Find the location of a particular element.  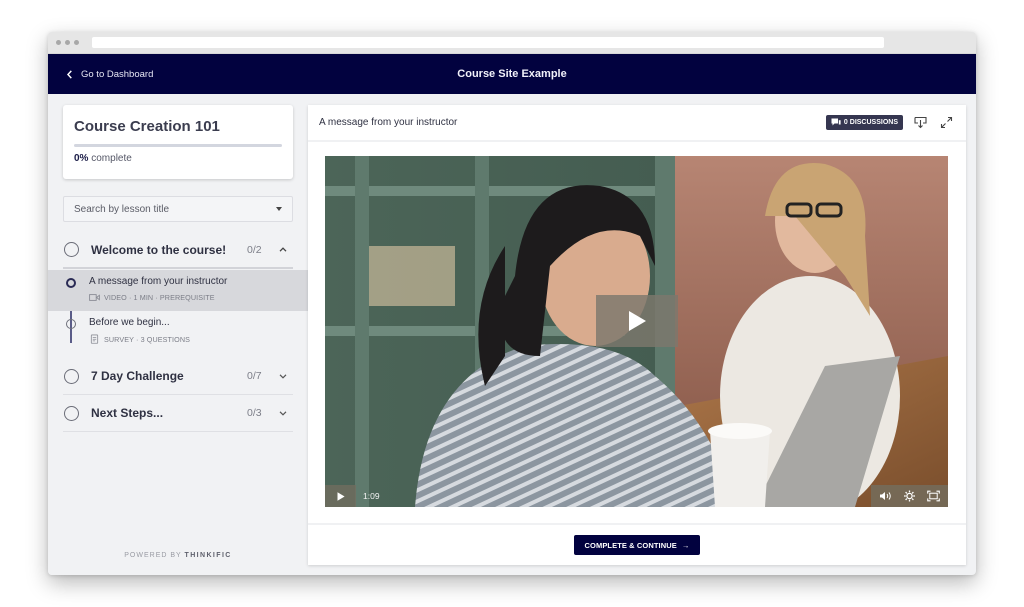

chapter-count: 0/7 is located at coordinates (254, 376).